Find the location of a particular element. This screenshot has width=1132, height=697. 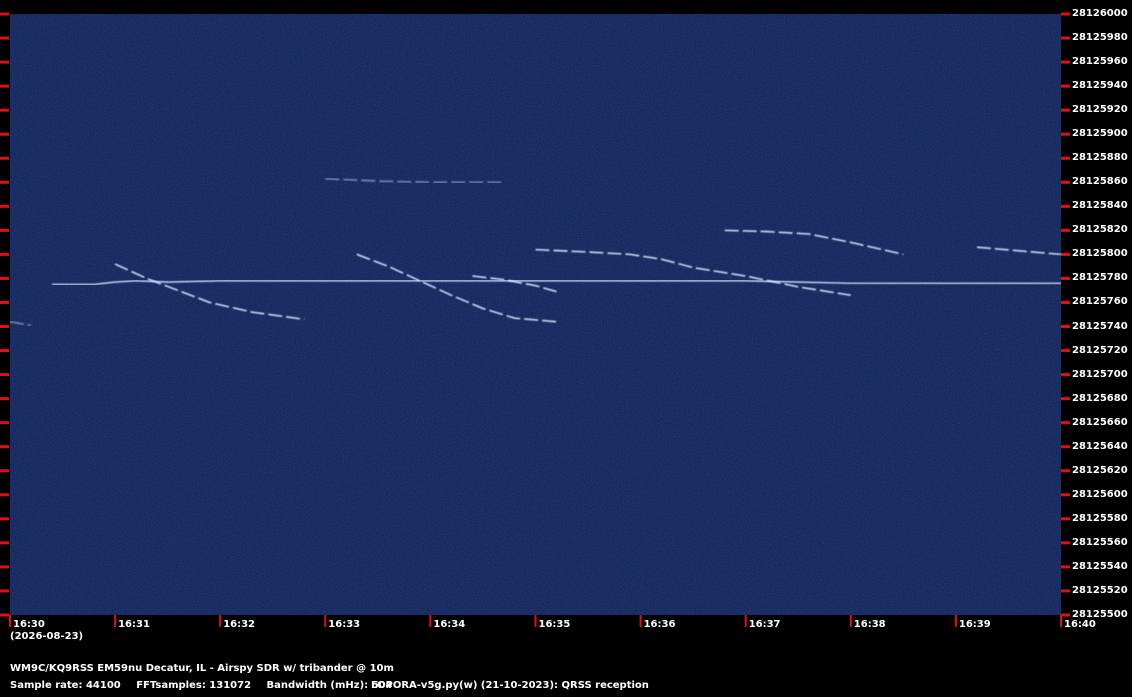

sample-rate: Sample rate: 44100 is located at coordinates (65, 685).